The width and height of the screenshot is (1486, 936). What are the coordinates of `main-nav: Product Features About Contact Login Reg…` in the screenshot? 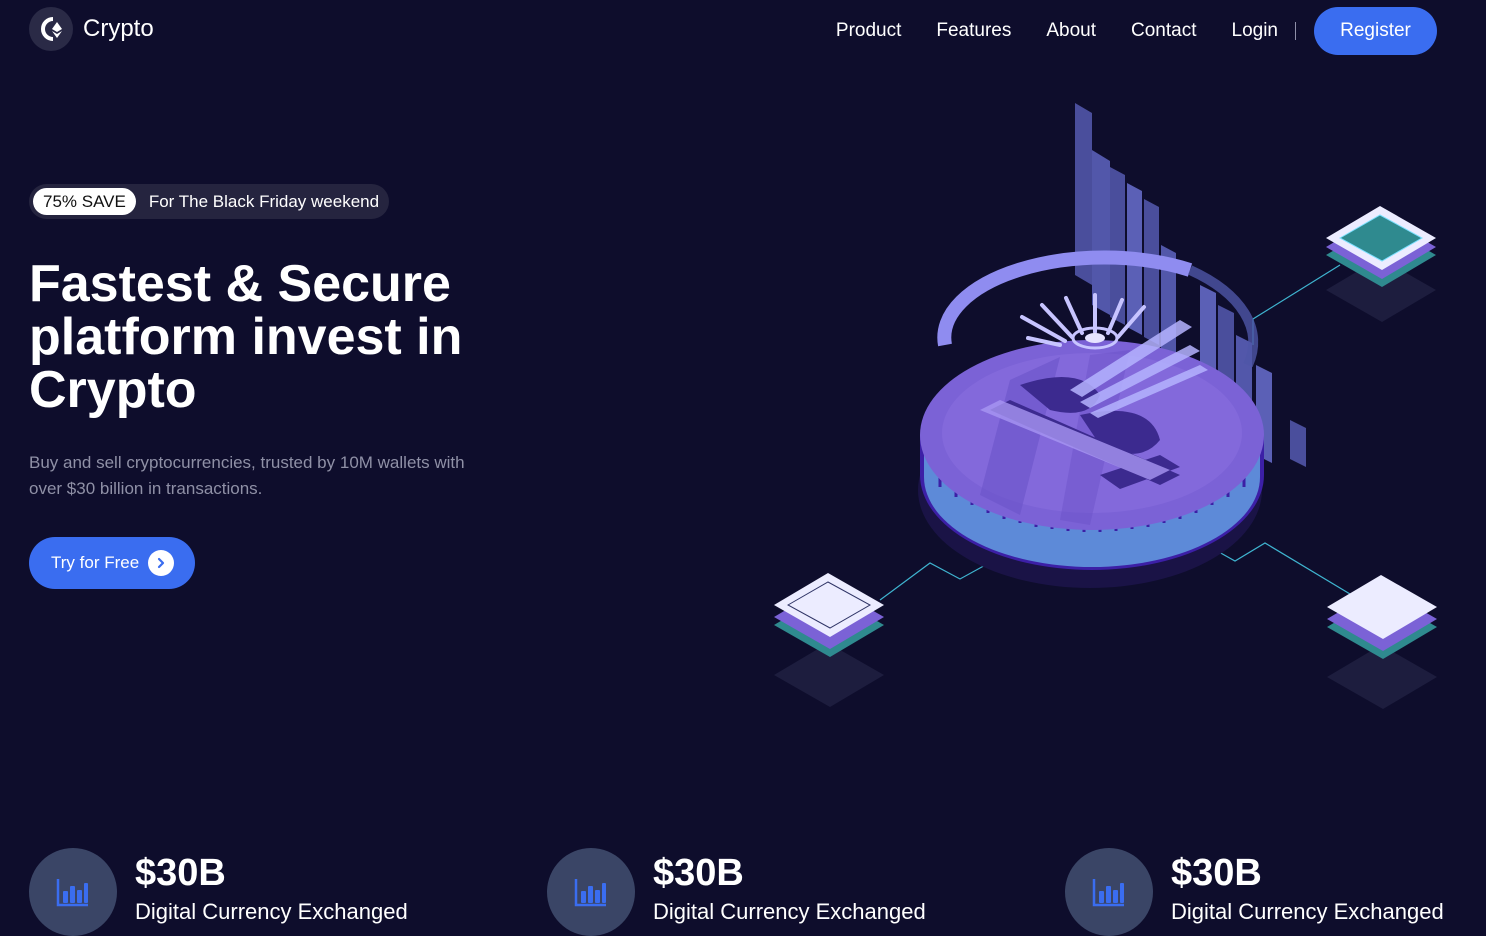 It's located at (1136, 31).